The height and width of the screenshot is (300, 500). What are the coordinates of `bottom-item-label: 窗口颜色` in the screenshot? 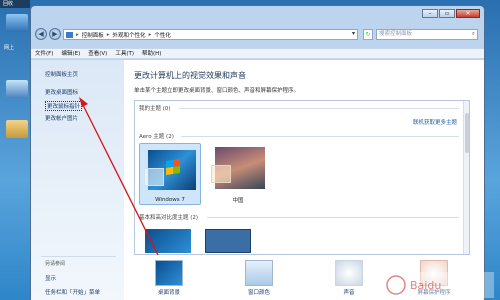 It's located at (258, 293).